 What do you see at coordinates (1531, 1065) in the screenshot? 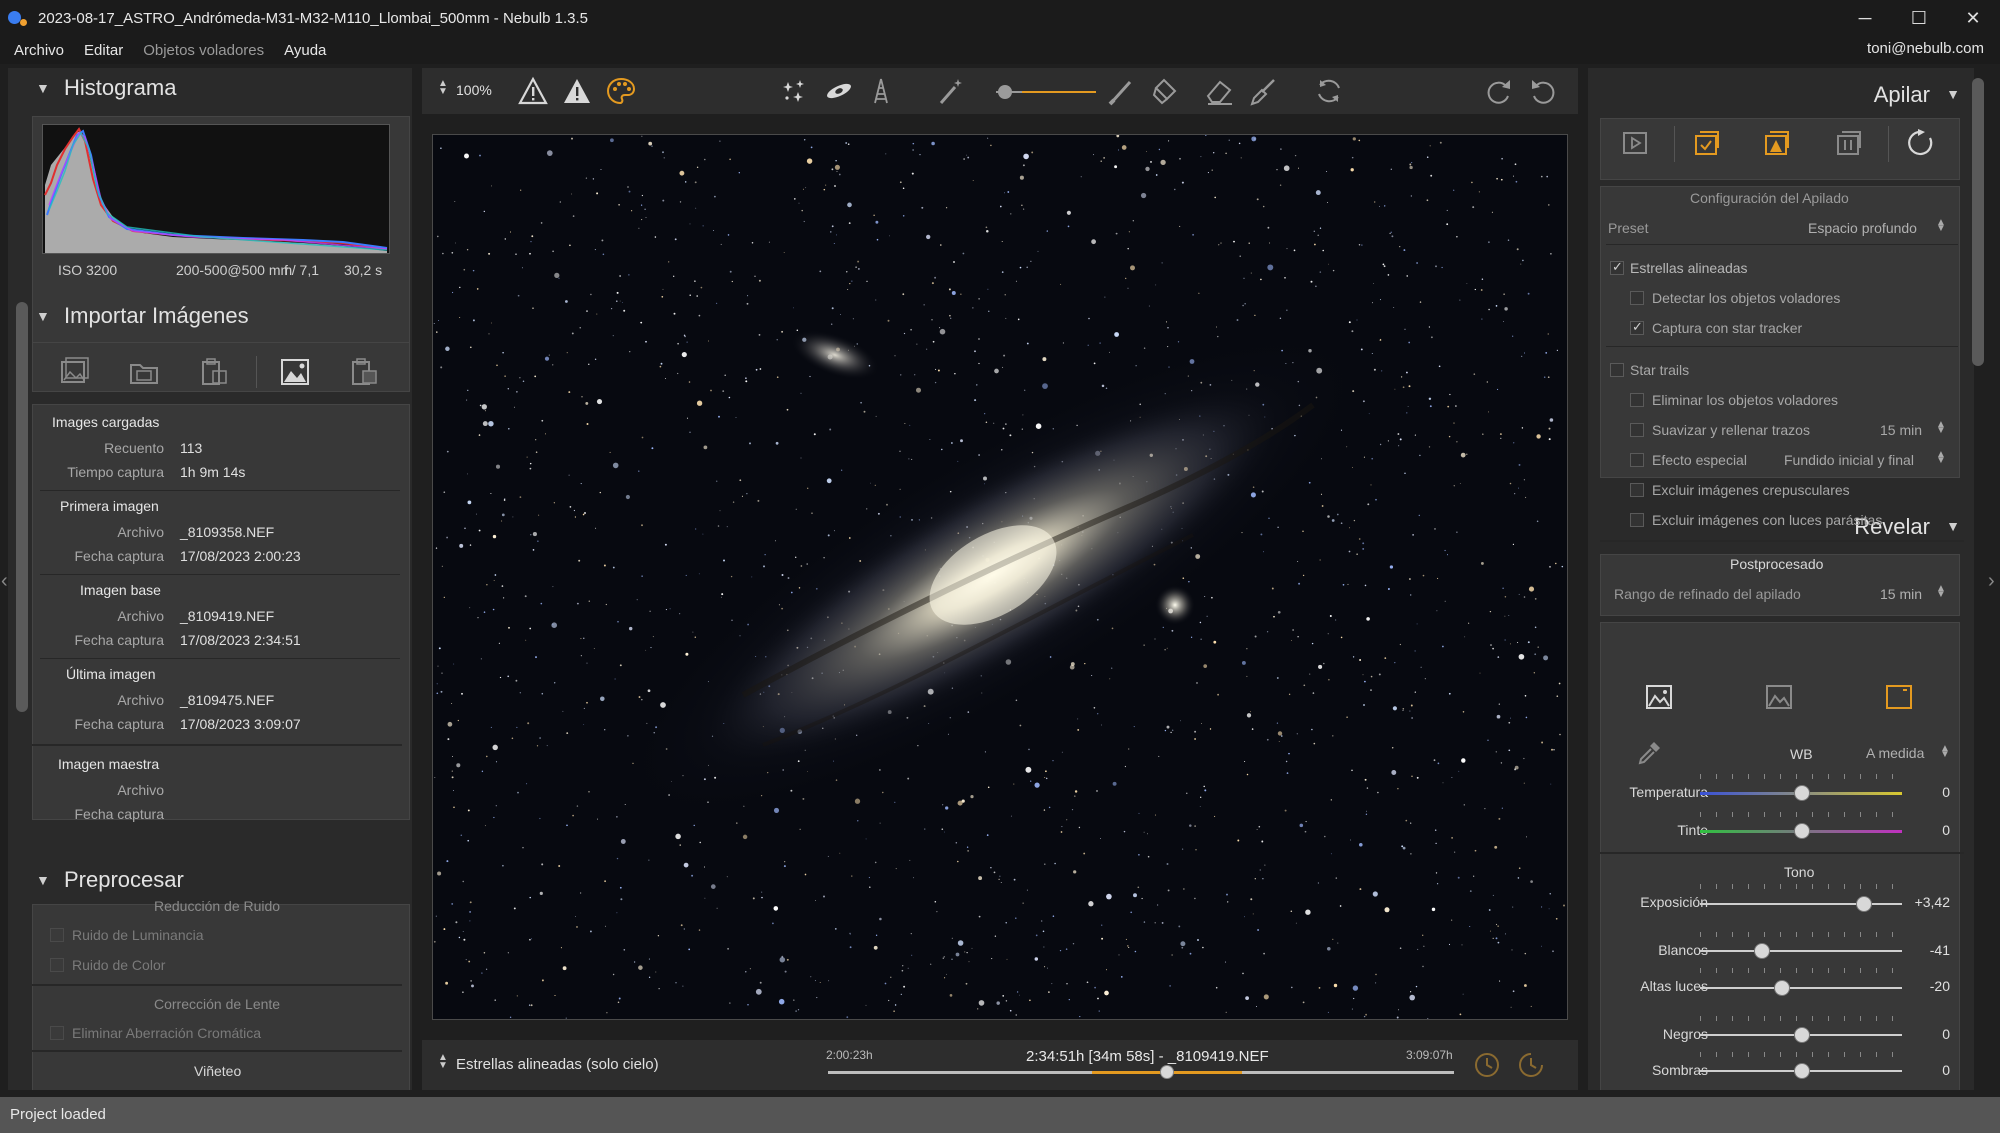
I see `clock-end-icon` at bounding box center [1531, 1065].